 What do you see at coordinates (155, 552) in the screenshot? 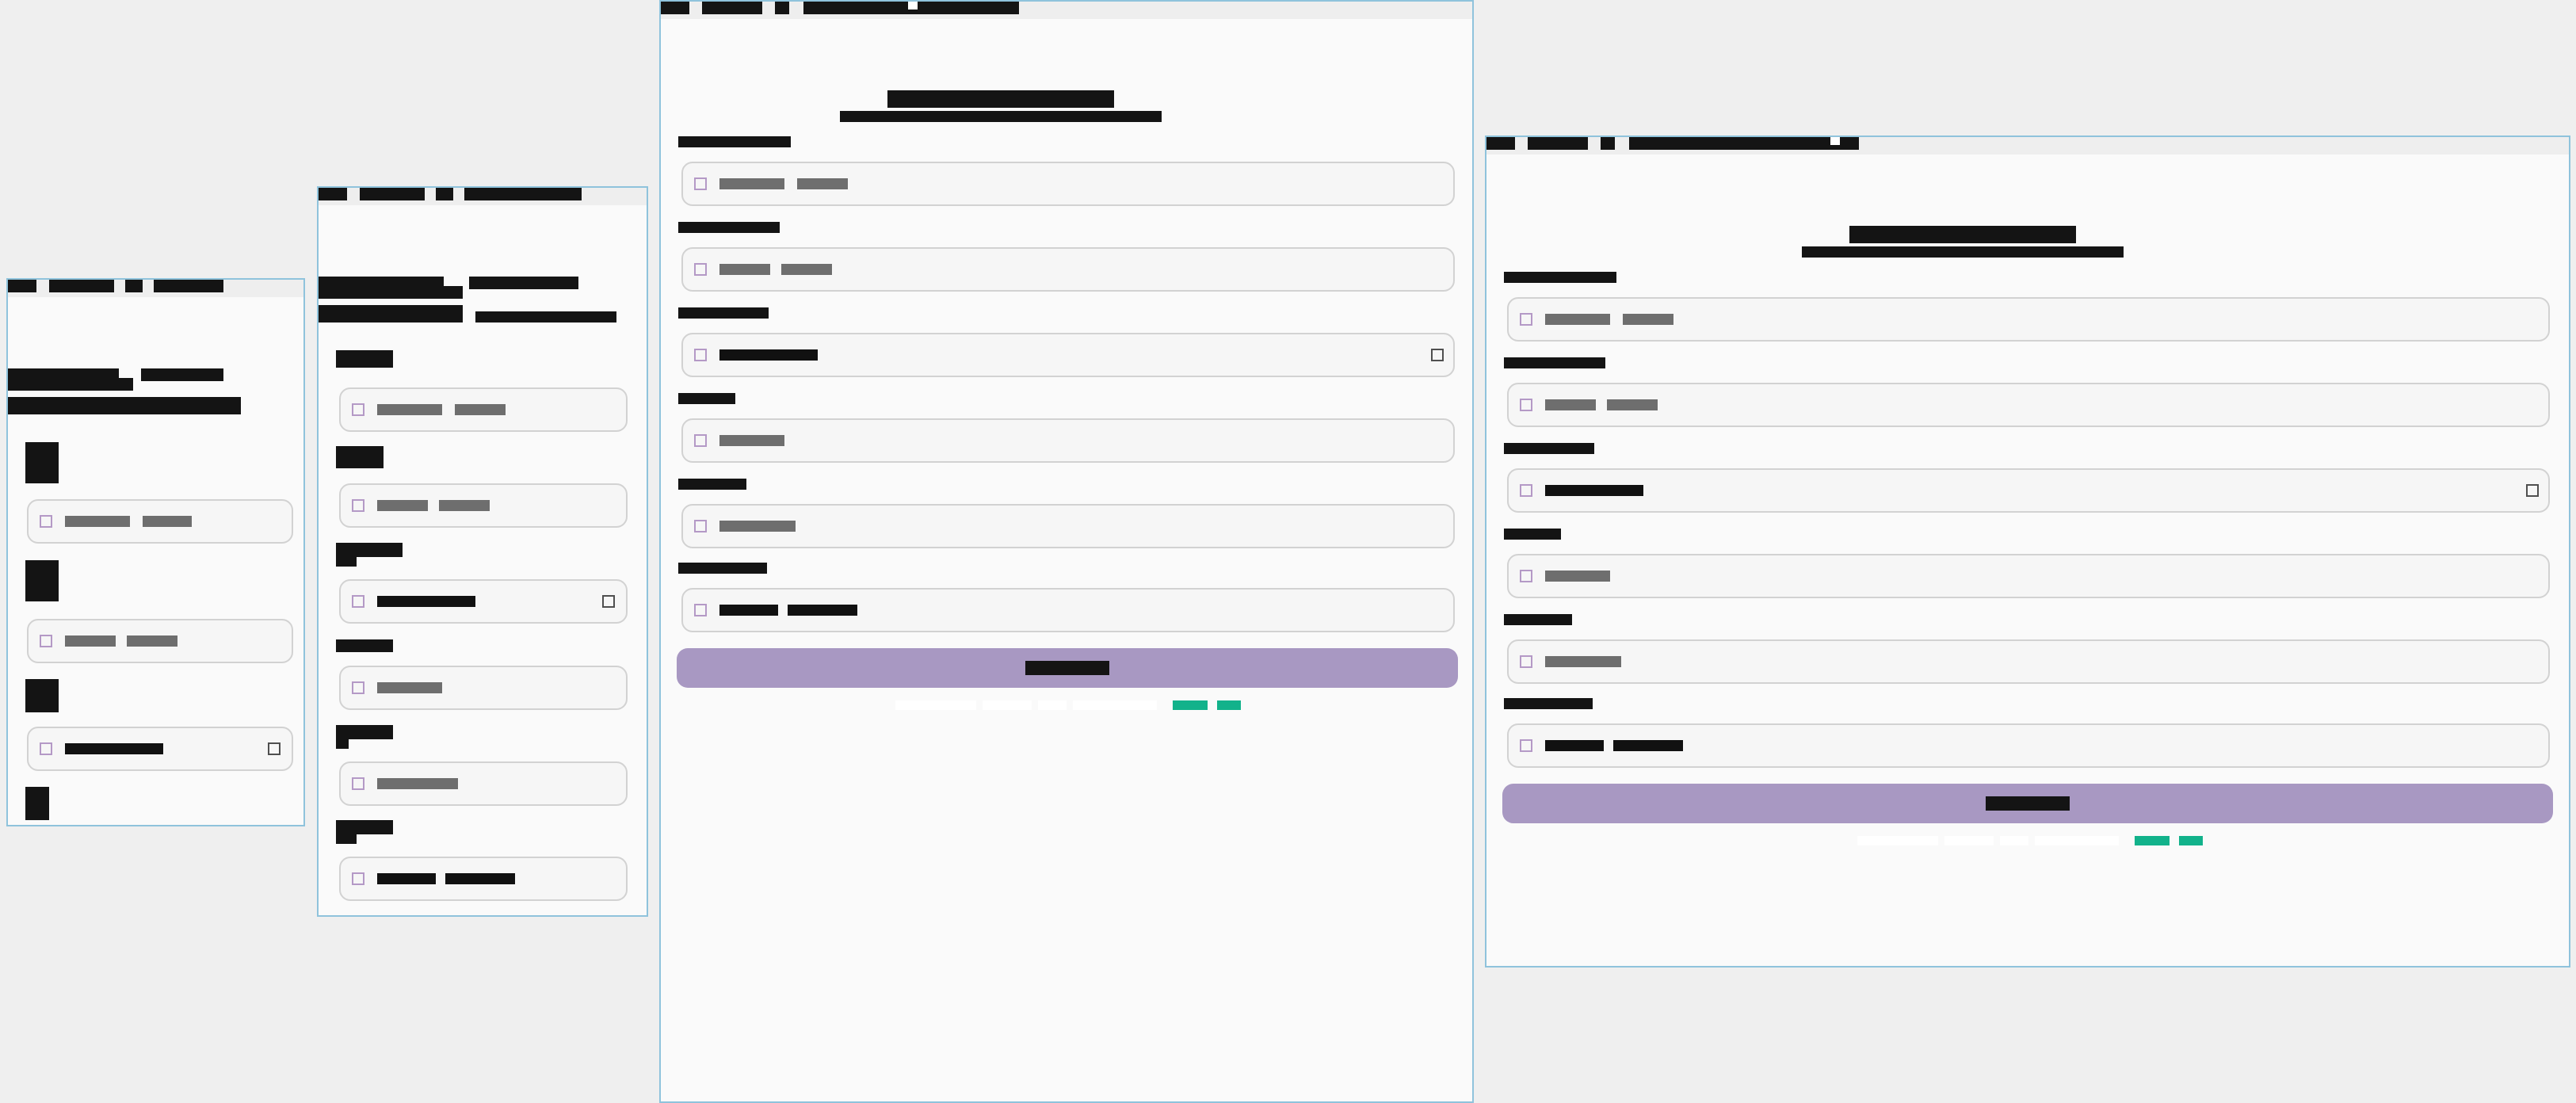
I see `screen-frame-xs` at bounding box center [155, 552].